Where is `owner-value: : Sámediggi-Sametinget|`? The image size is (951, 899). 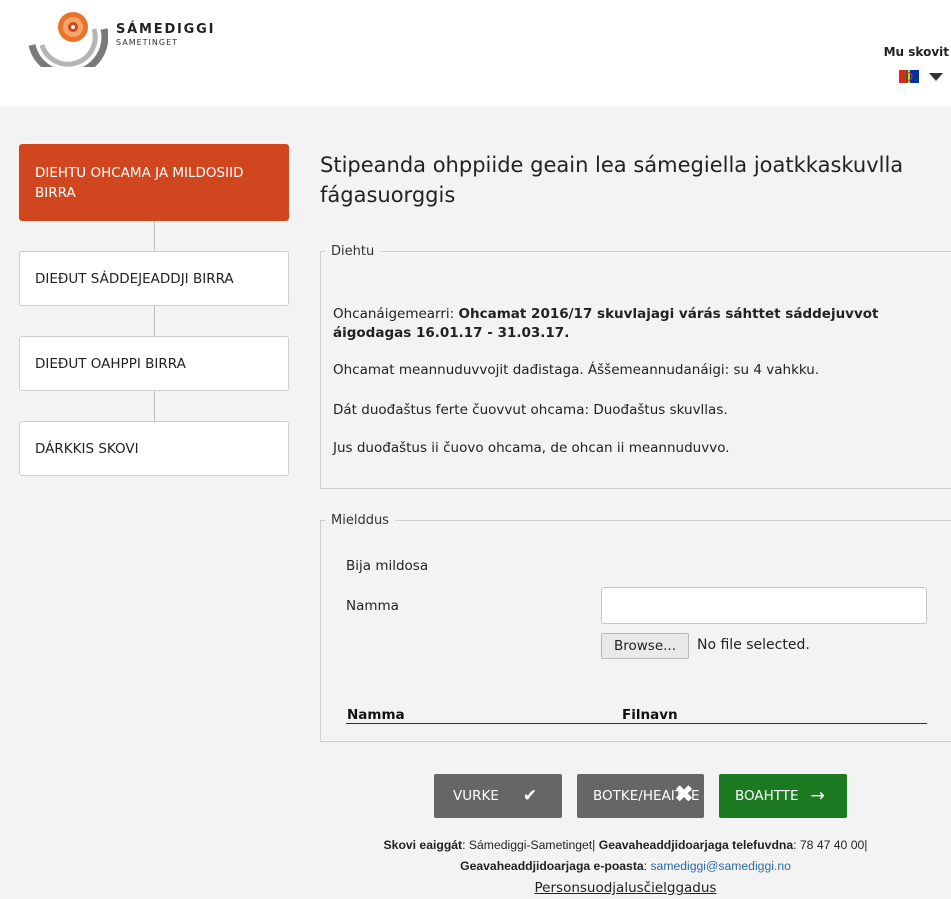
owner-value: : Sámediggi-Sametinget| is located at coordinates (530, 845).